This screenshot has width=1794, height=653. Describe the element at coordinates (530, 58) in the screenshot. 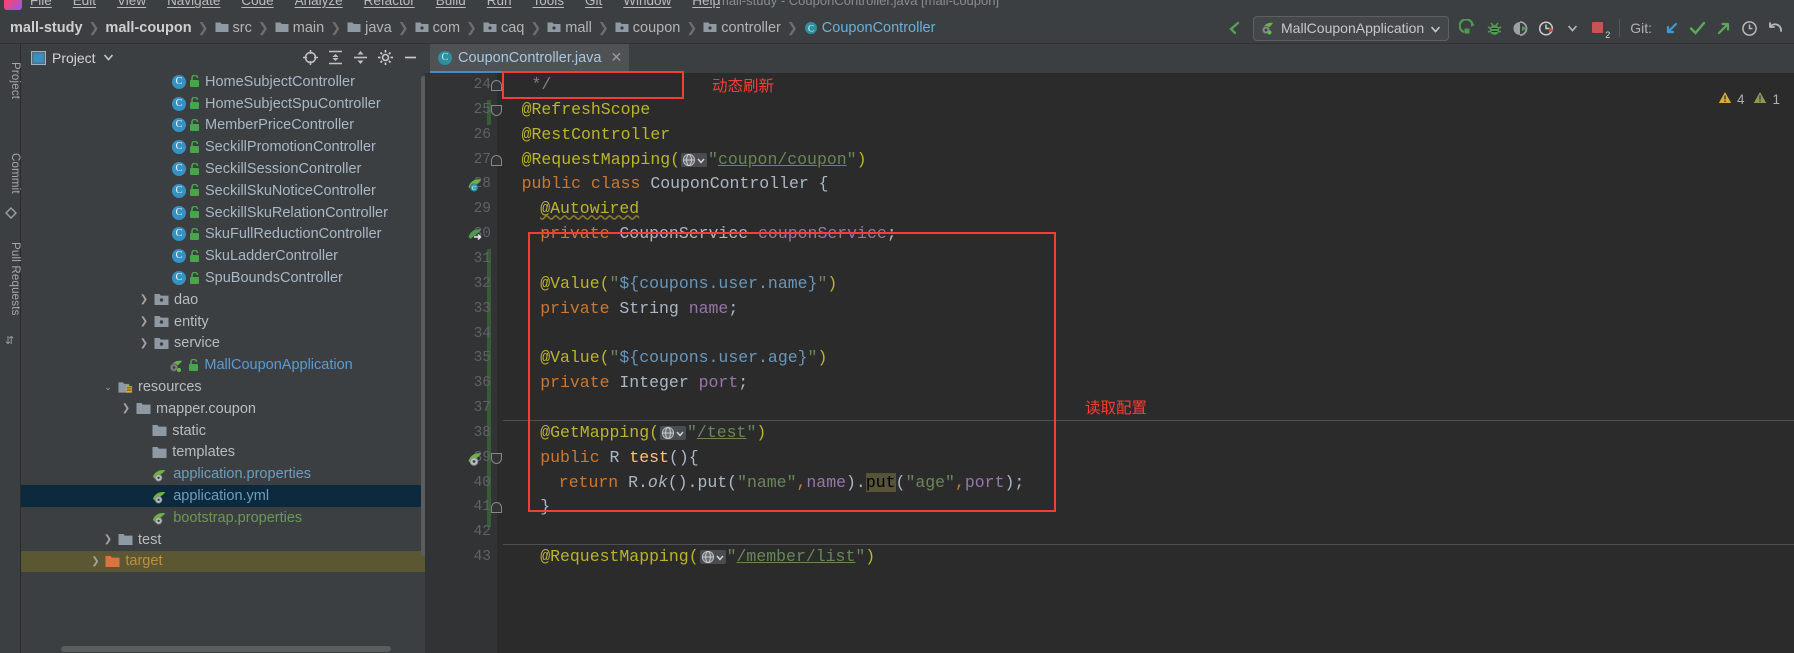

I see `editor-tab-coupon-controller: C CouponController.java ✕` at that location.